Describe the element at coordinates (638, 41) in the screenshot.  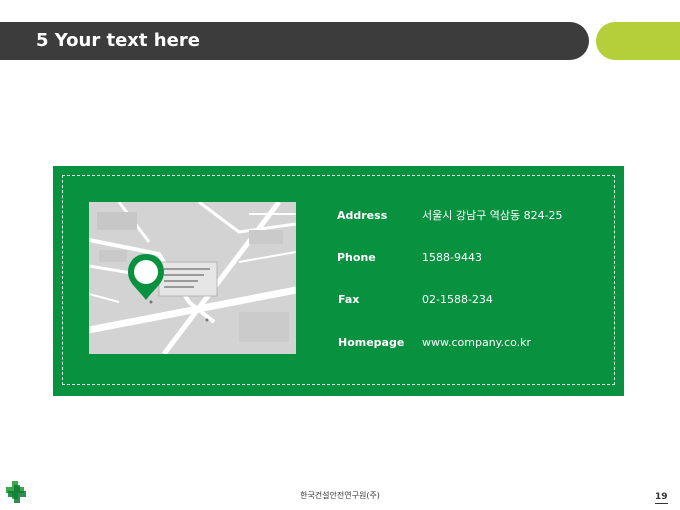
I see `accent-pill` at that location.